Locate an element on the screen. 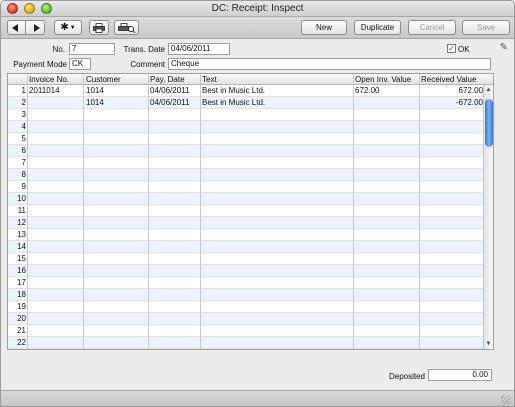  row-number: 20 is located at coordinates (21, 318).